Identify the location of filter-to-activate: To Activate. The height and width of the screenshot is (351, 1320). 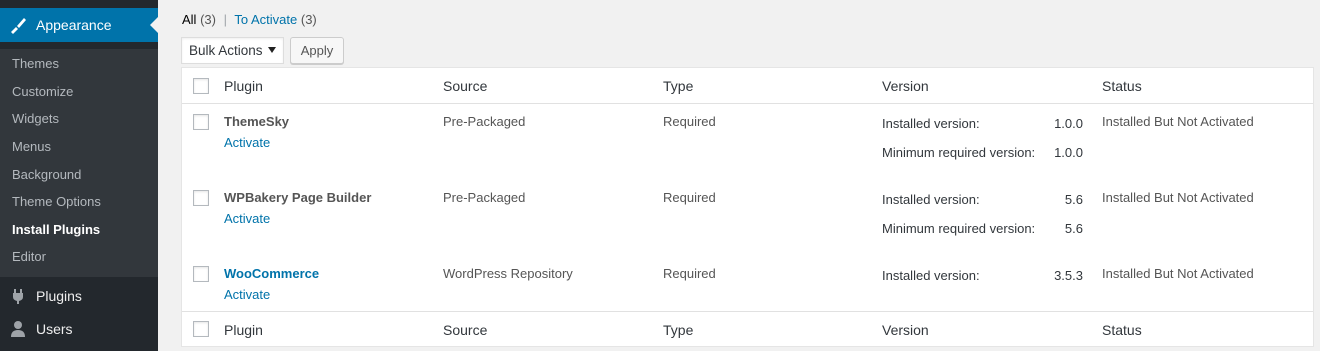
(265, 19).